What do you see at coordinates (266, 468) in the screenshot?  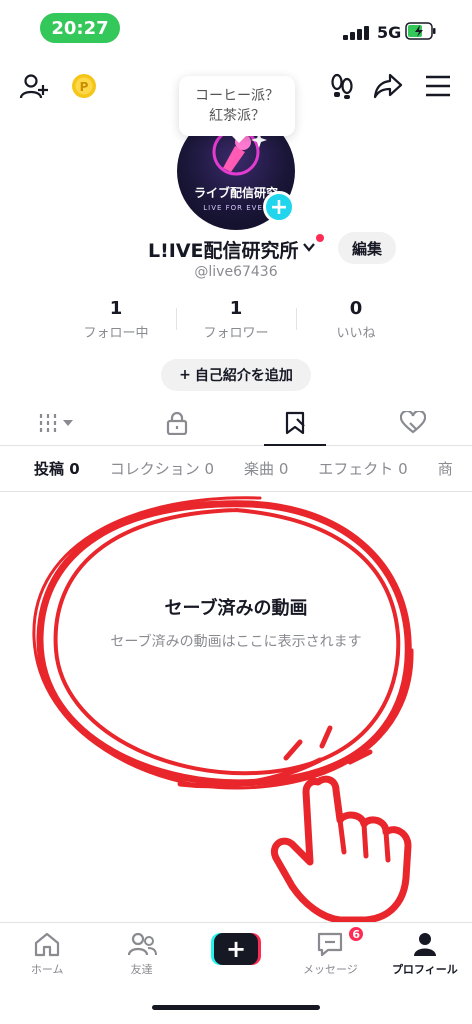 I see `subtab-sounds: 楽曲 0` at bounding box center [266, 468].